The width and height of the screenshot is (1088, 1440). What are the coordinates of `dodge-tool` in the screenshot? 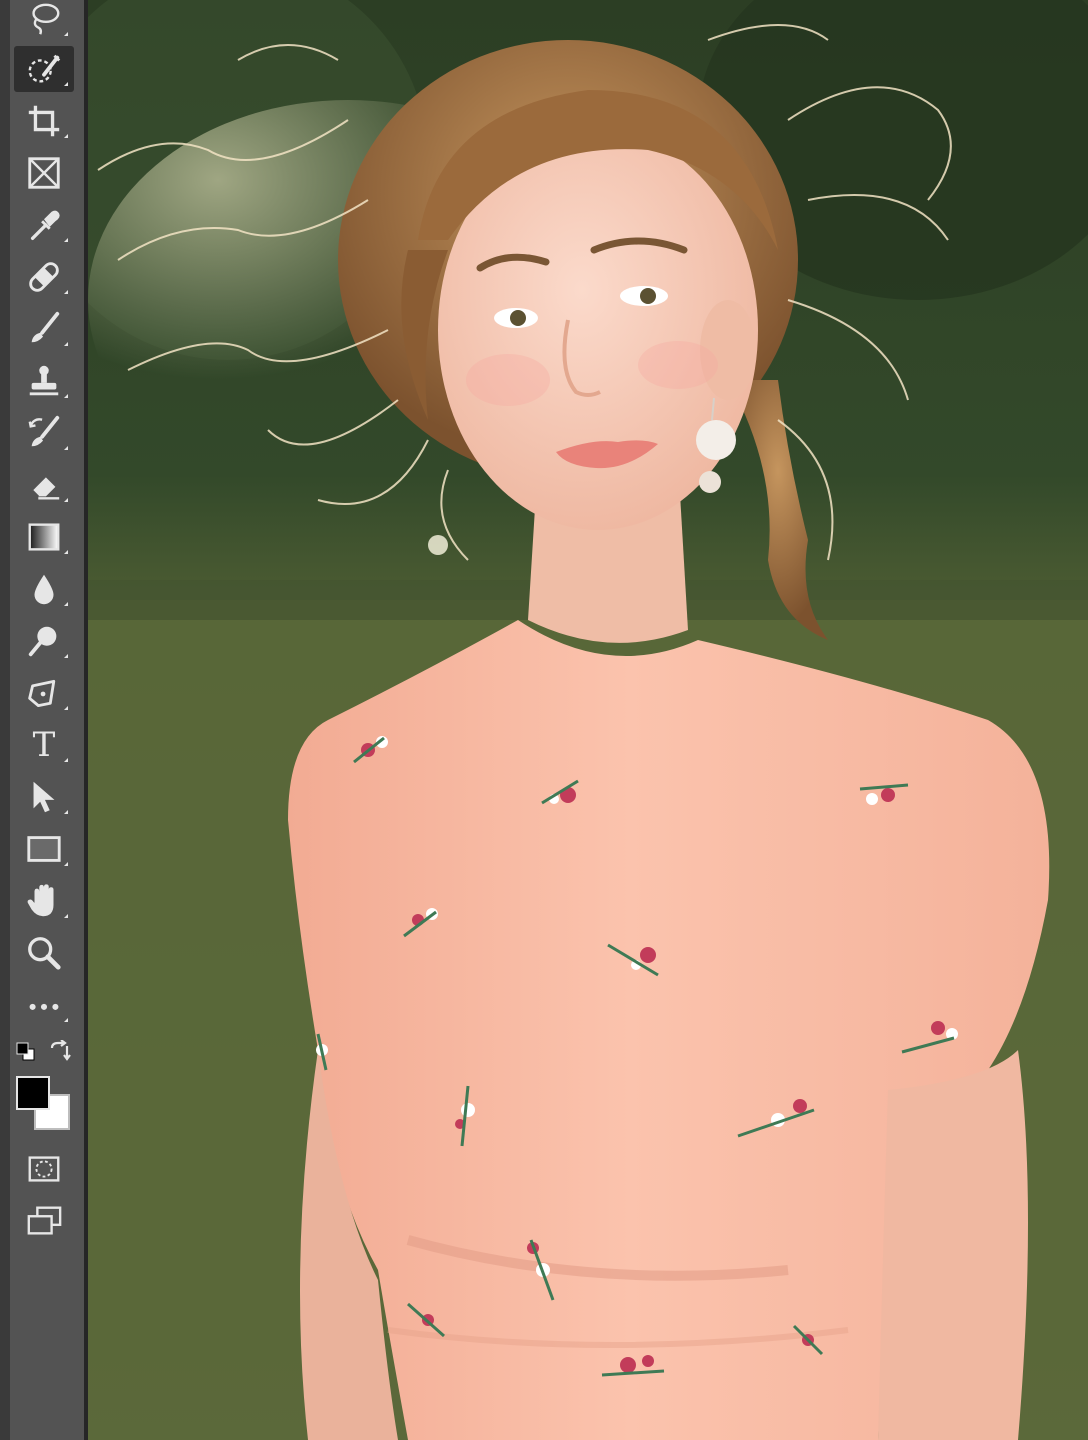 It's located at (44, 641).